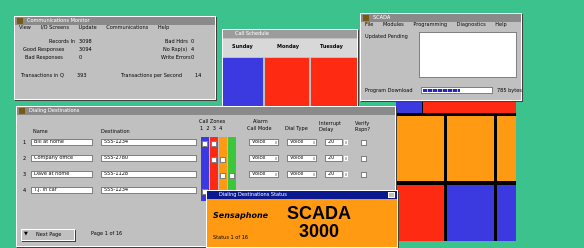 This screenshot has width=584, height=248. I want to click on menu-io-screens: I/O Screens, so click(54, 28).